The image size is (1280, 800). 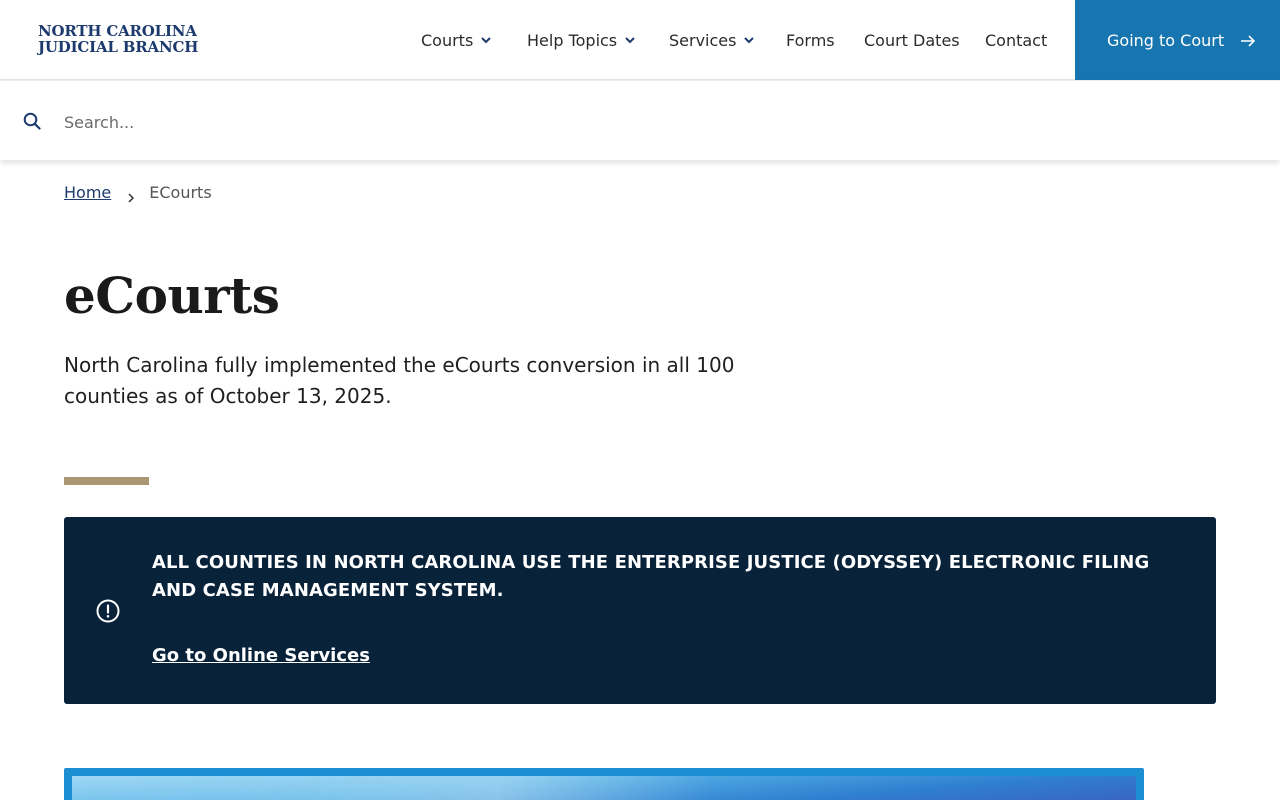 I want to click on nav-contact: Contact, so click(x=1016, y=40).